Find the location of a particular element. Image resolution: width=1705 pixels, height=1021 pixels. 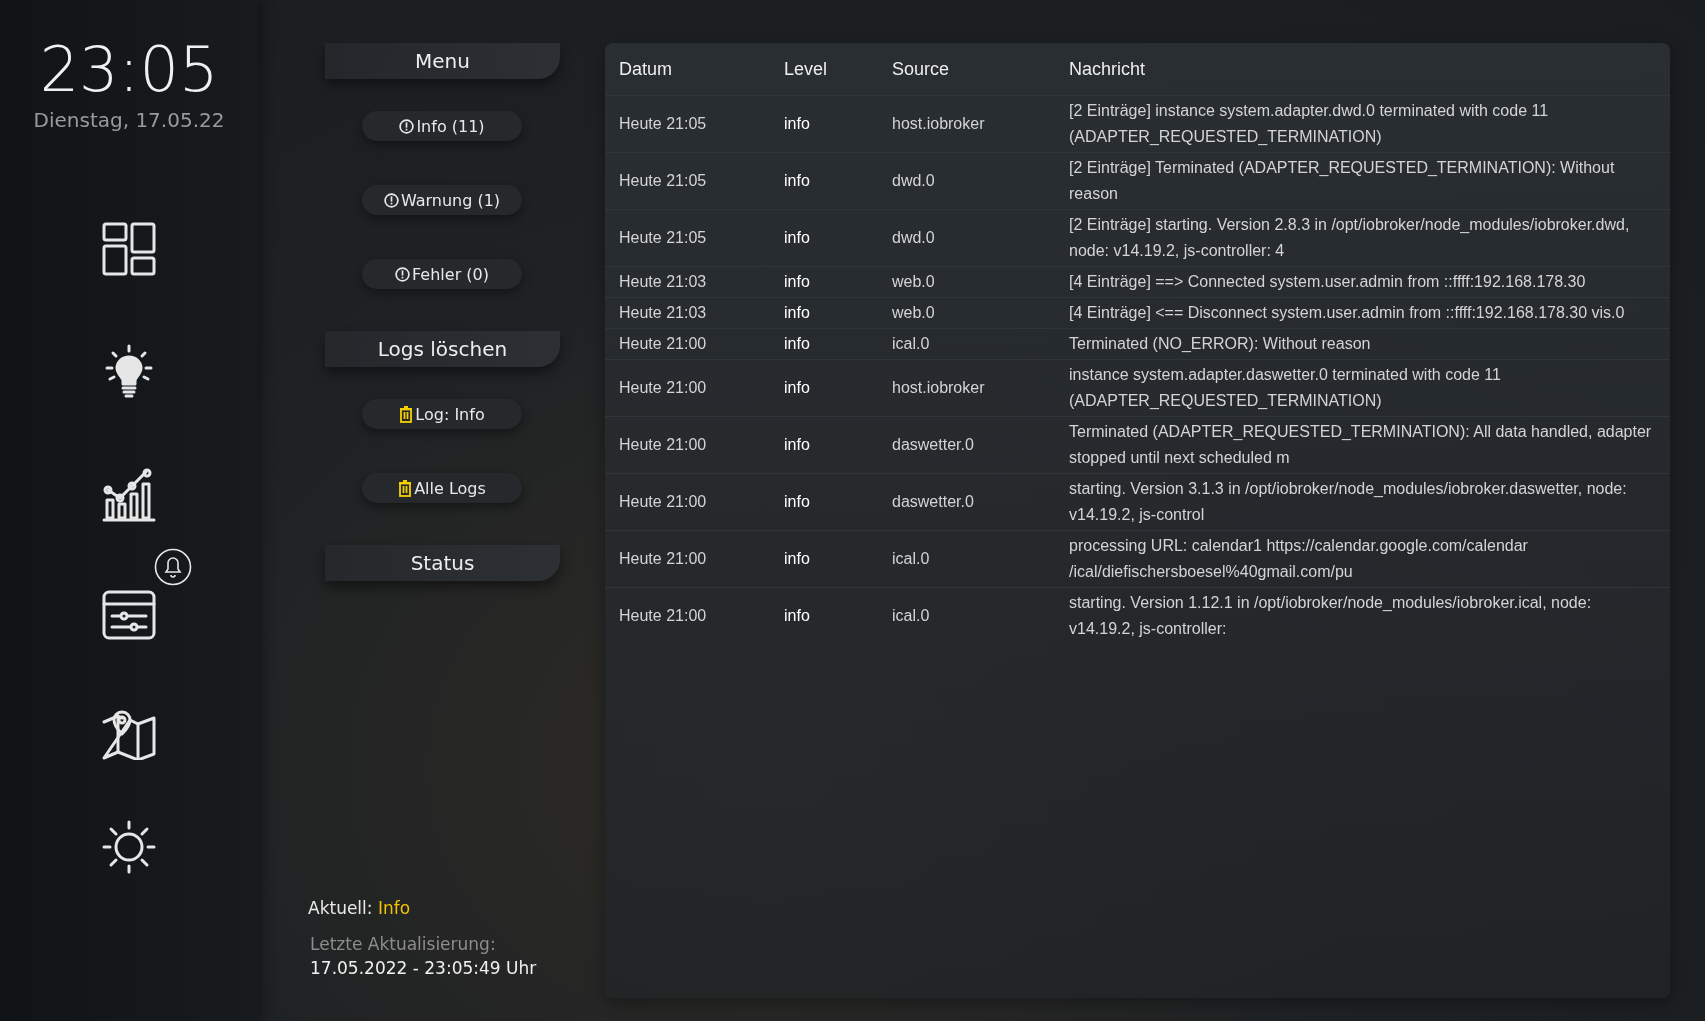

delete-button: Log: Info is located at coordinates (442, 414).